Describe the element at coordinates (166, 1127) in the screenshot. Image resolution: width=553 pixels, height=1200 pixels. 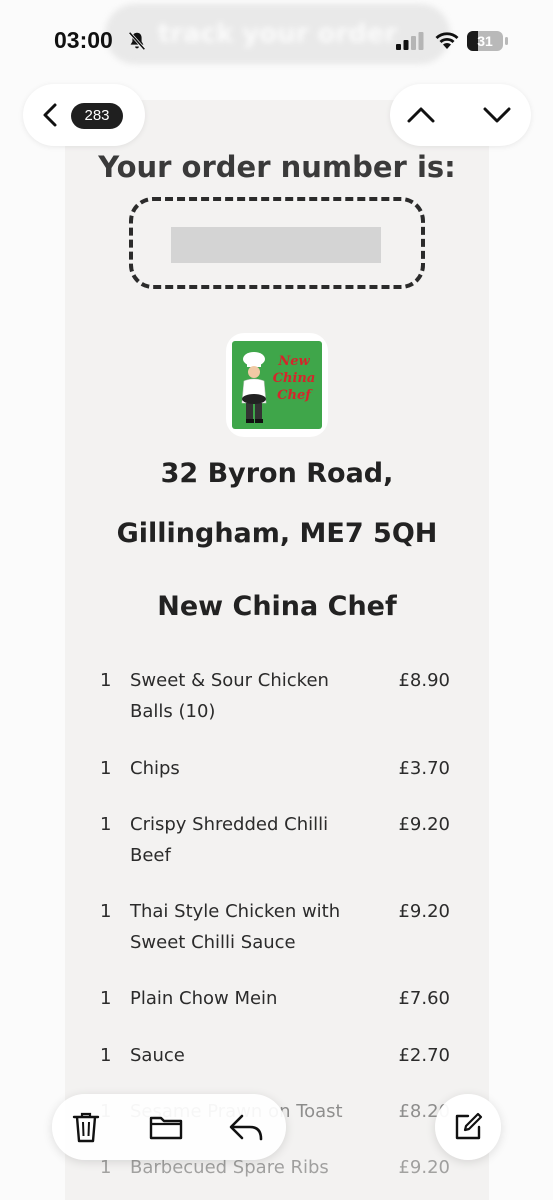
I see `folder-icon` at that location.